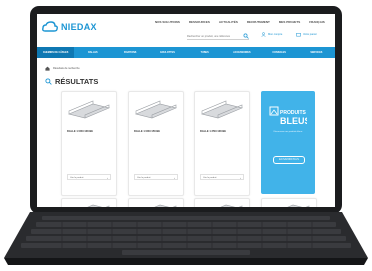  What do you see at coordinates (80, 131) in the screenshot?
I see `product-name: DALLE 1 000×100 BE` at bounding box center [80, 131].